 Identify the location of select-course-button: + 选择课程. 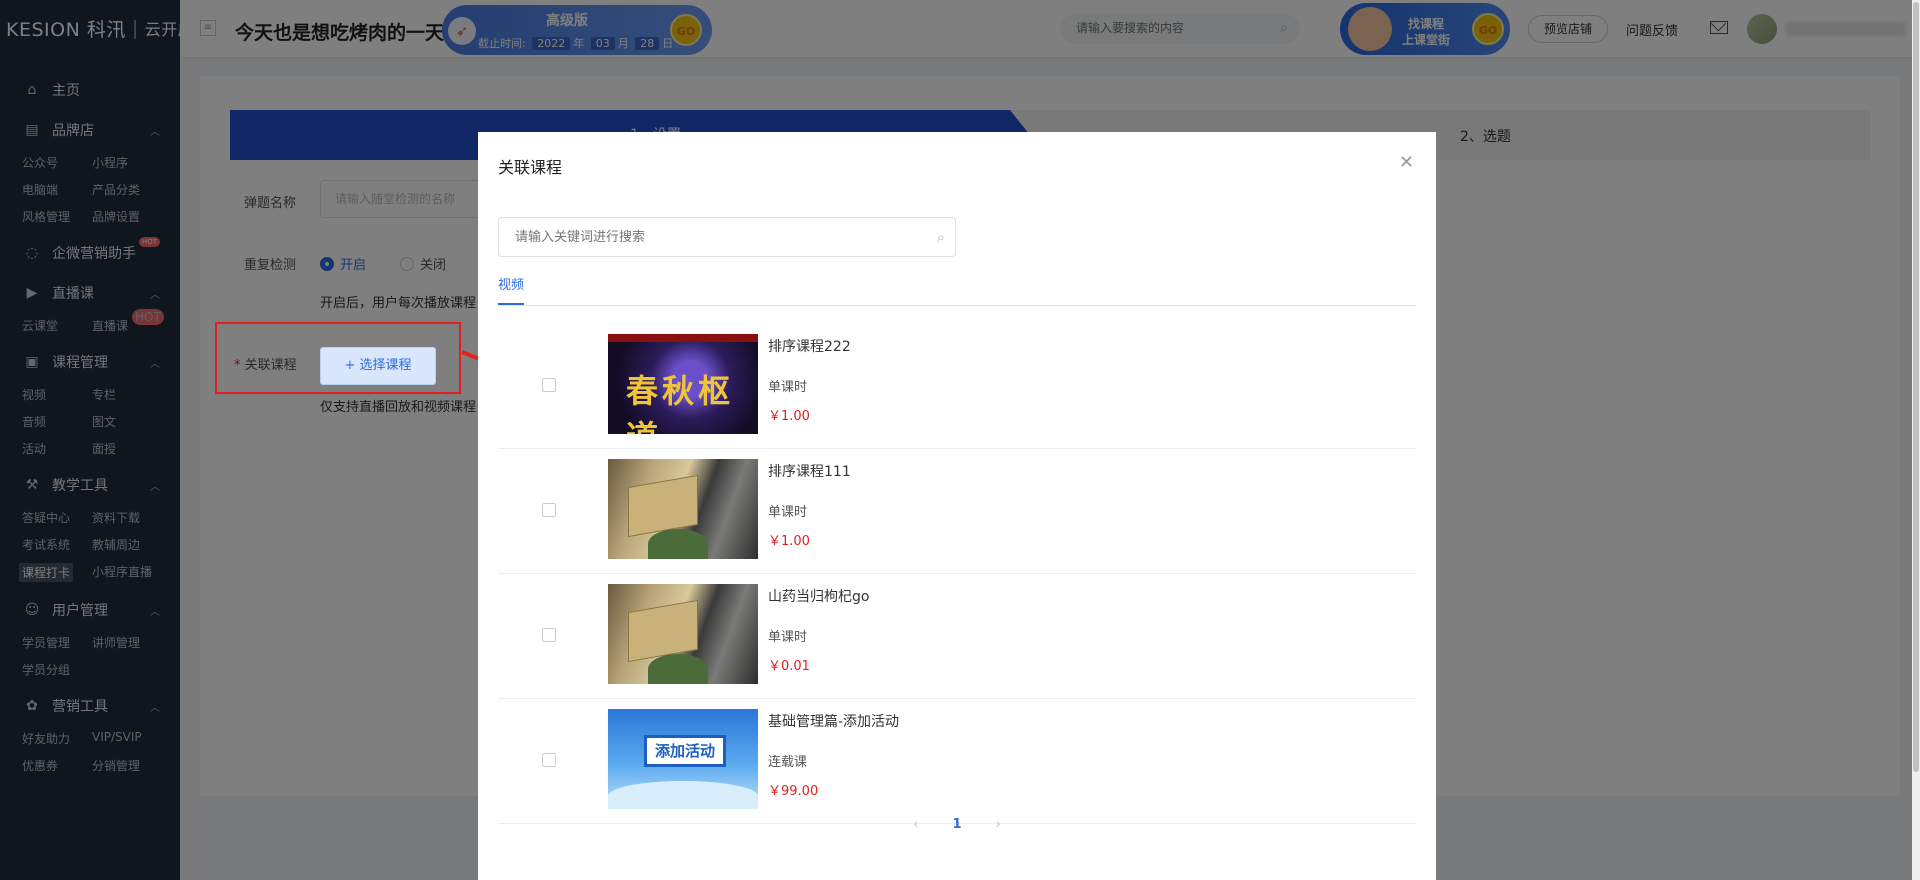
(378, 366).